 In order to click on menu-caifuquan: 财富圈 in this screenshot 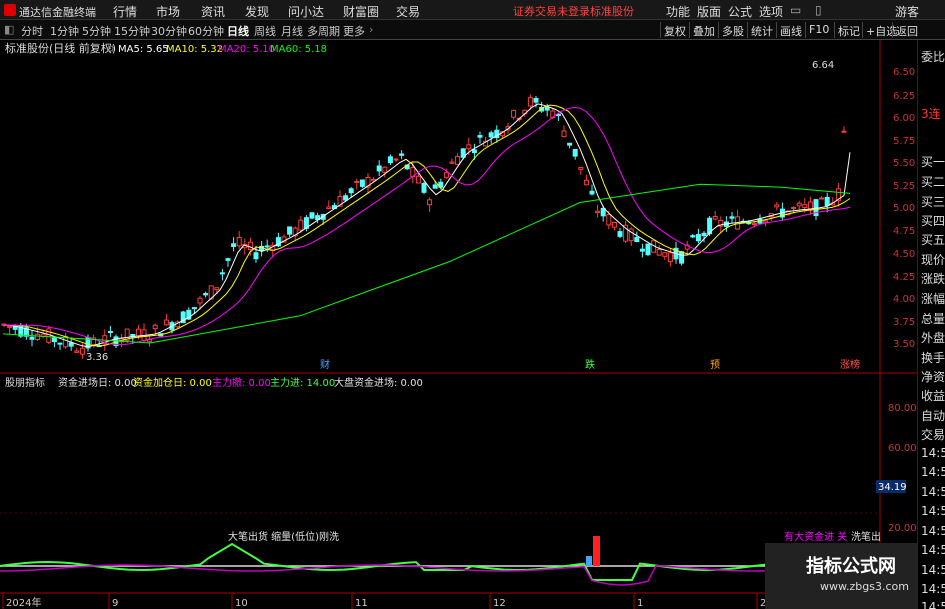, I will do `click(361, 11)`.